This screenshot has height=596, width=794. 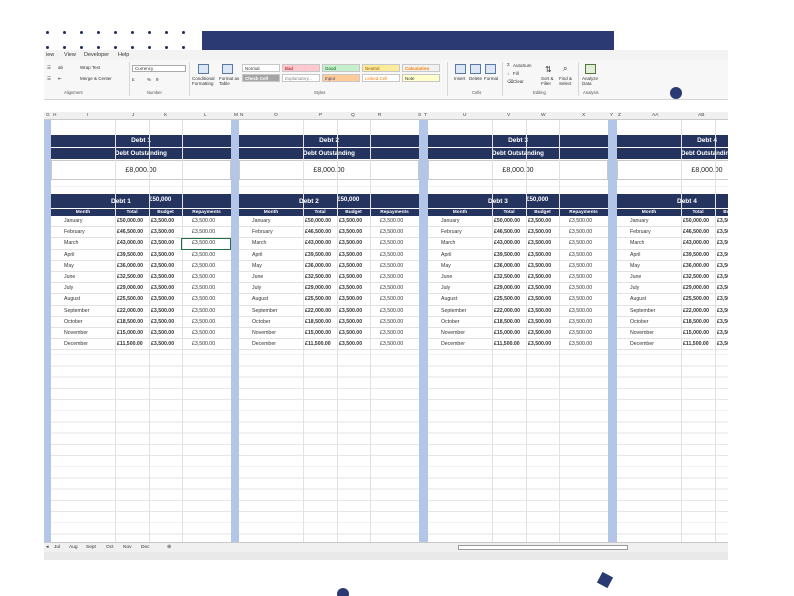 What do you see at coordinates (133, 115) in the screenshot?
I see `column-header-j: J` at bounding box center [133, 115].